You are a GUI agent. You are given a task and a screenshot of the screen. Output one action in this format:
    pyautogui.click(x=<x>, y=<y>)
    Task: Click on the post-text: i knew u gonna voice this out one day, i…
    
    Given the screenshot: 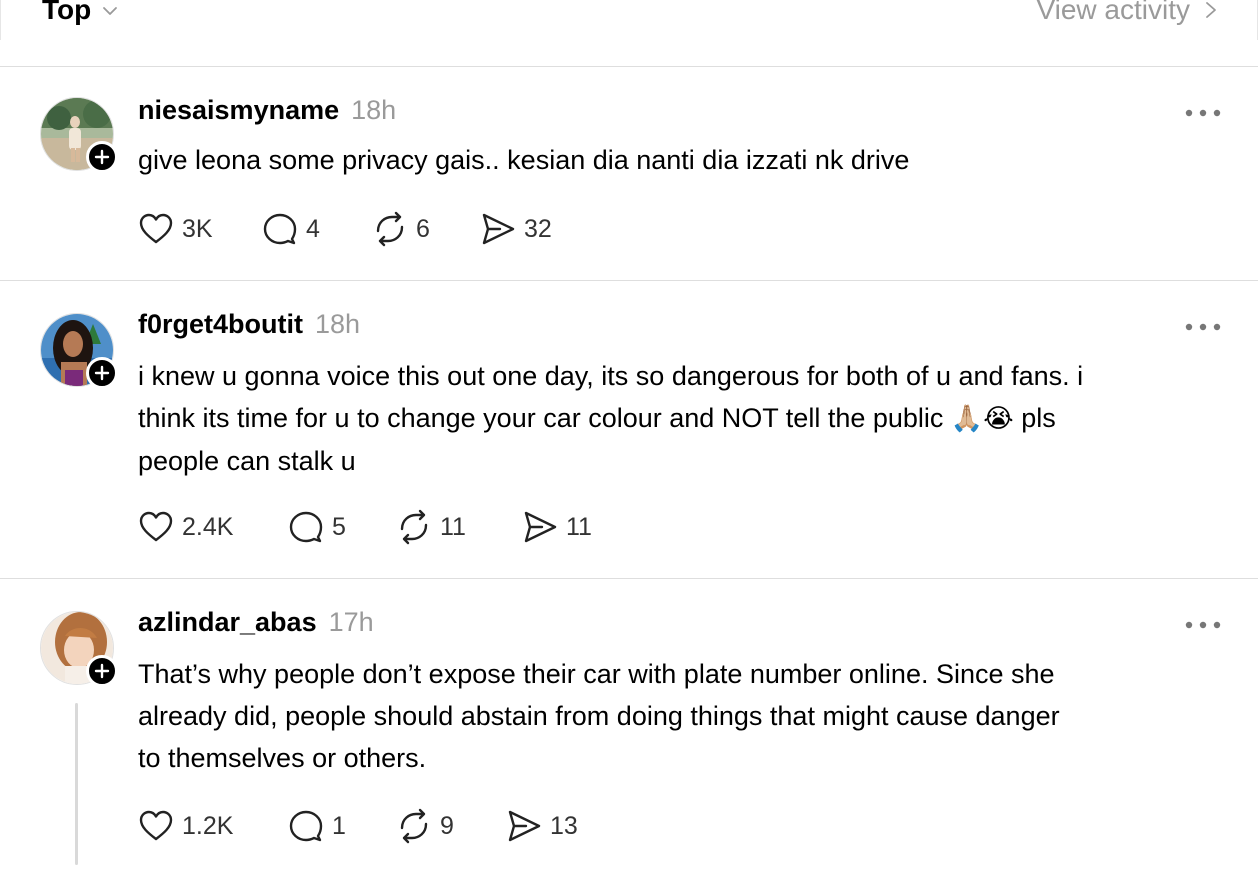 What is the action you would take?
    pyautogui.click(x=683, y=418)
    